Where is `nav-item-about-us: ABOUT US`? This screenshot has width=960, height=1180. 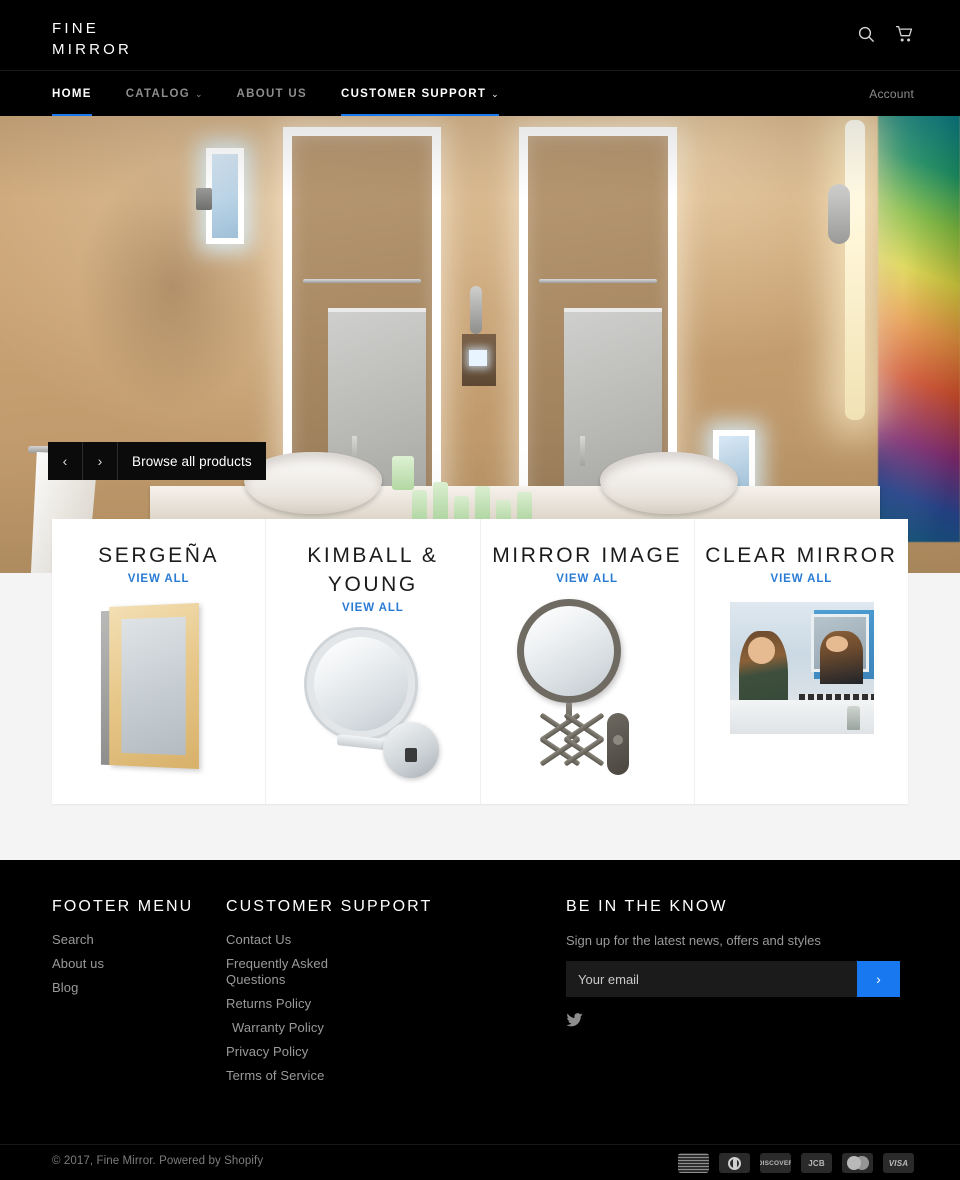 nav-item-about-us: ABOUT US is located at coordinates (272, 94).